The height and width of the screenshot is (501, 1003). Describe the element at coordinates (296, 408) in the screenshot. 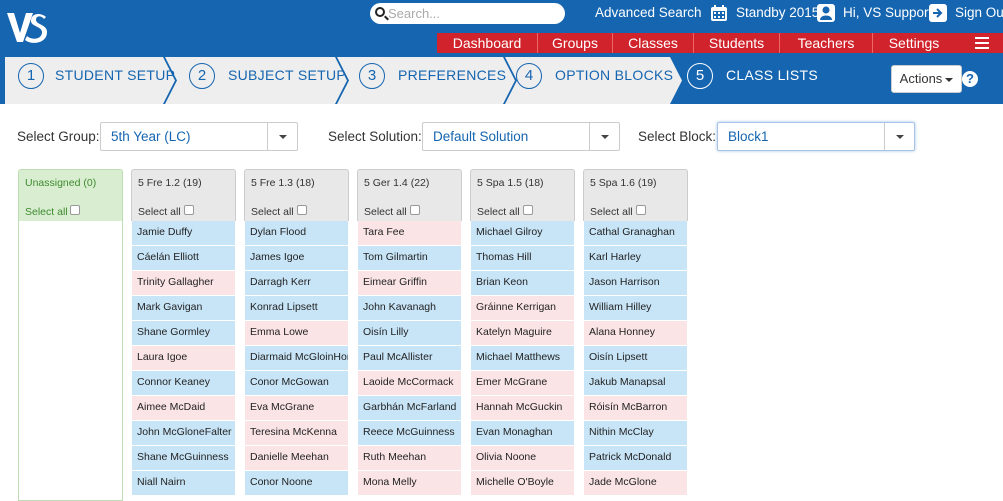

I see `student-item: Eva McGrane` at that location.